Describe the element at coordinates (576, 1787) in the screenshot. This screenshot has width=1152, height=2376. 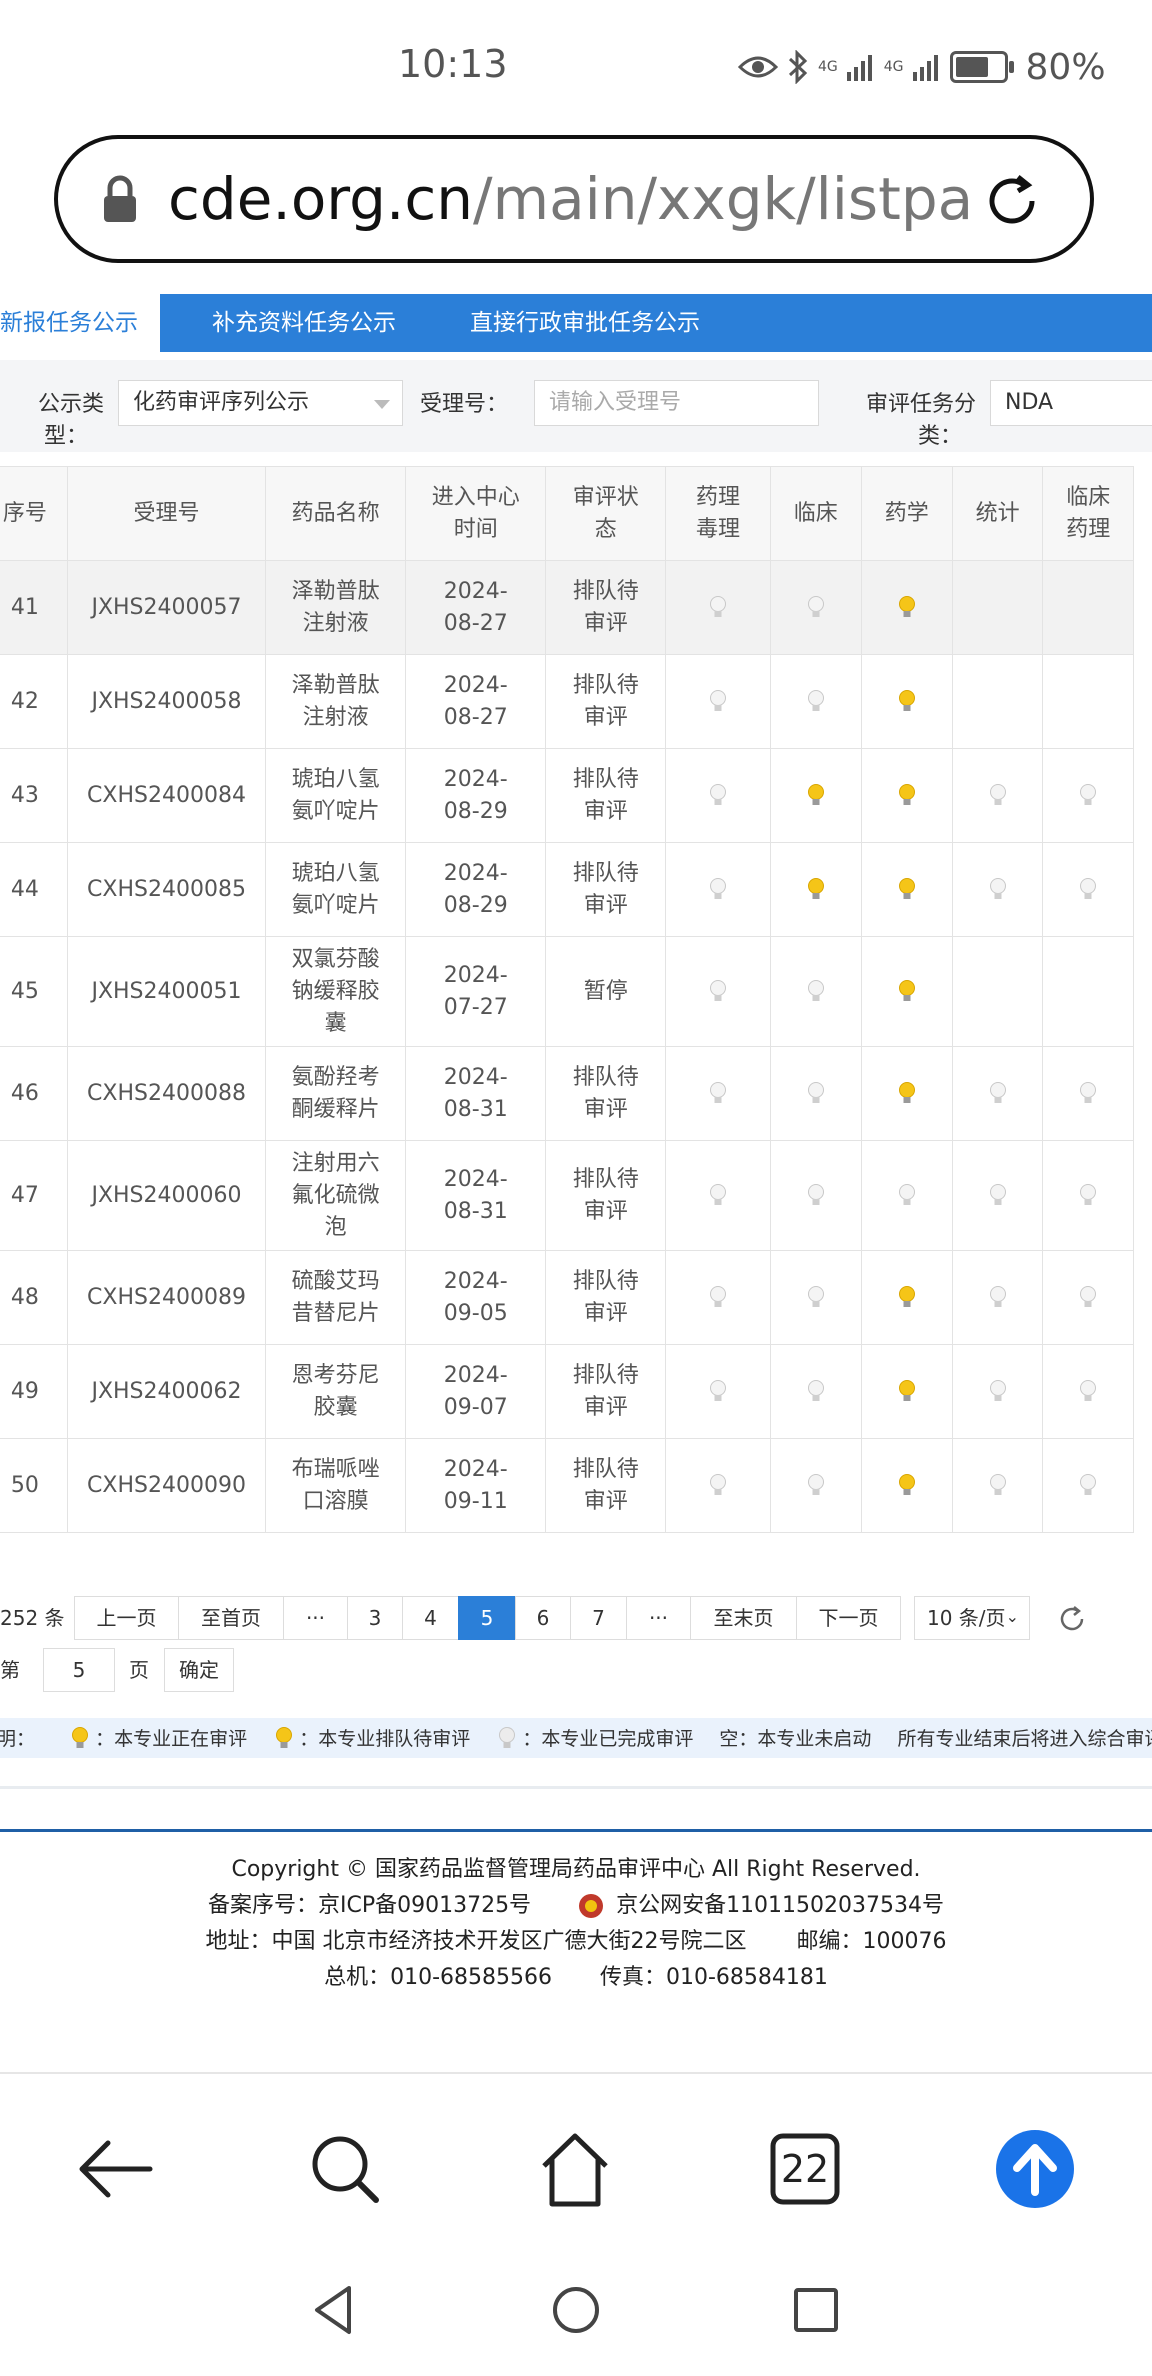
I see `section-divider` at that location.